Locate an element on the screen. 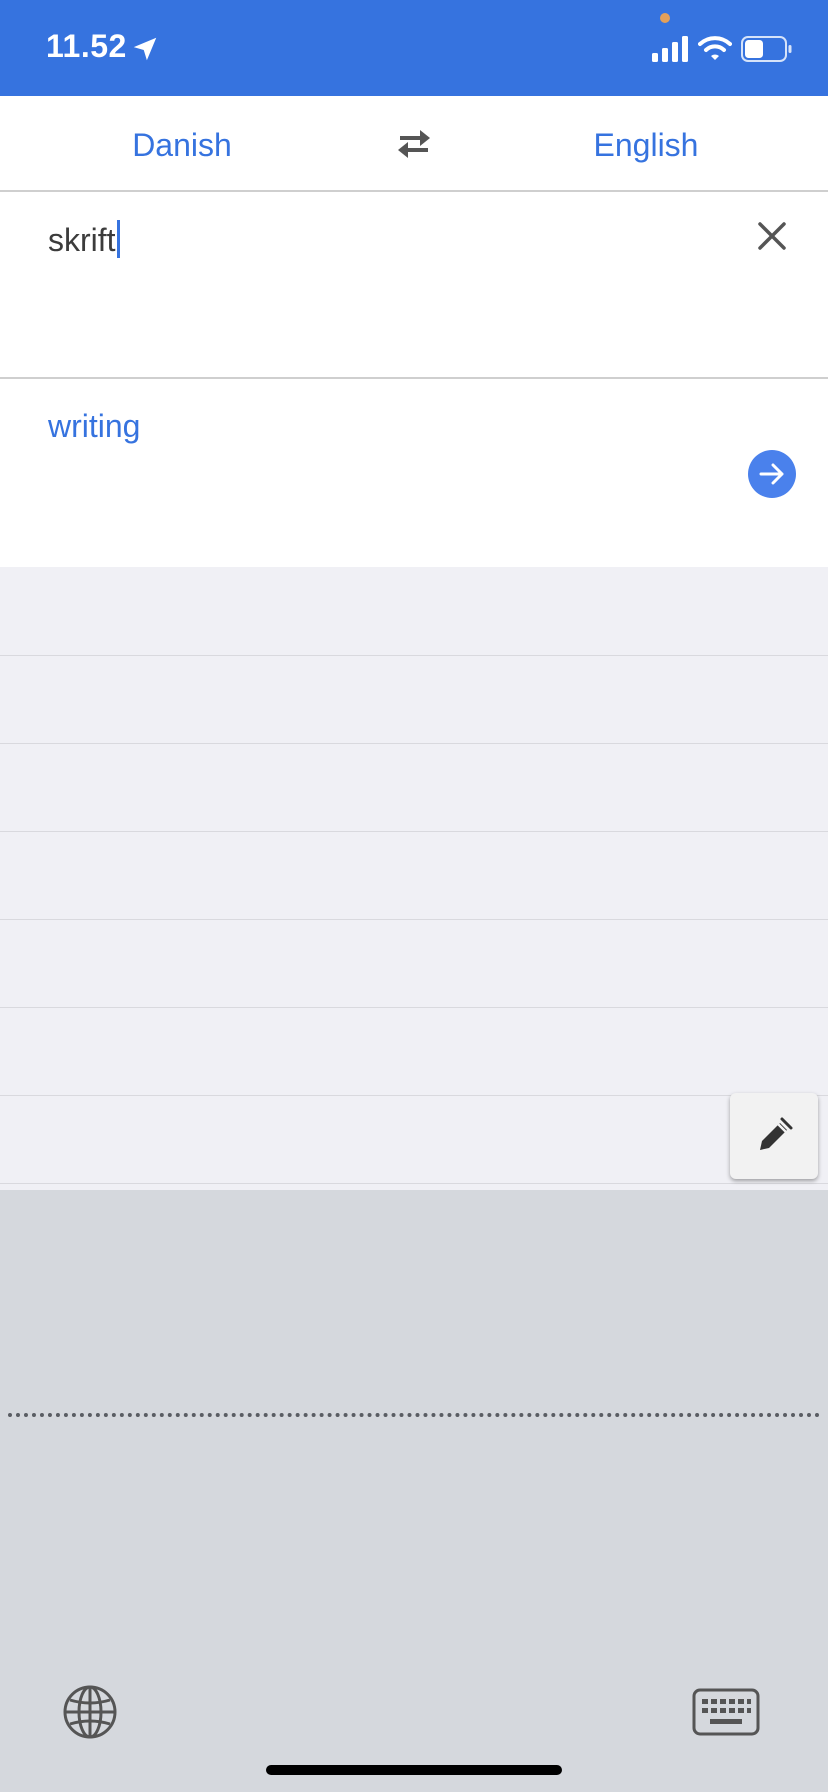 This screenshot has width=828, height=1792. location-arrow-icon is located at coordinates (145, 49).